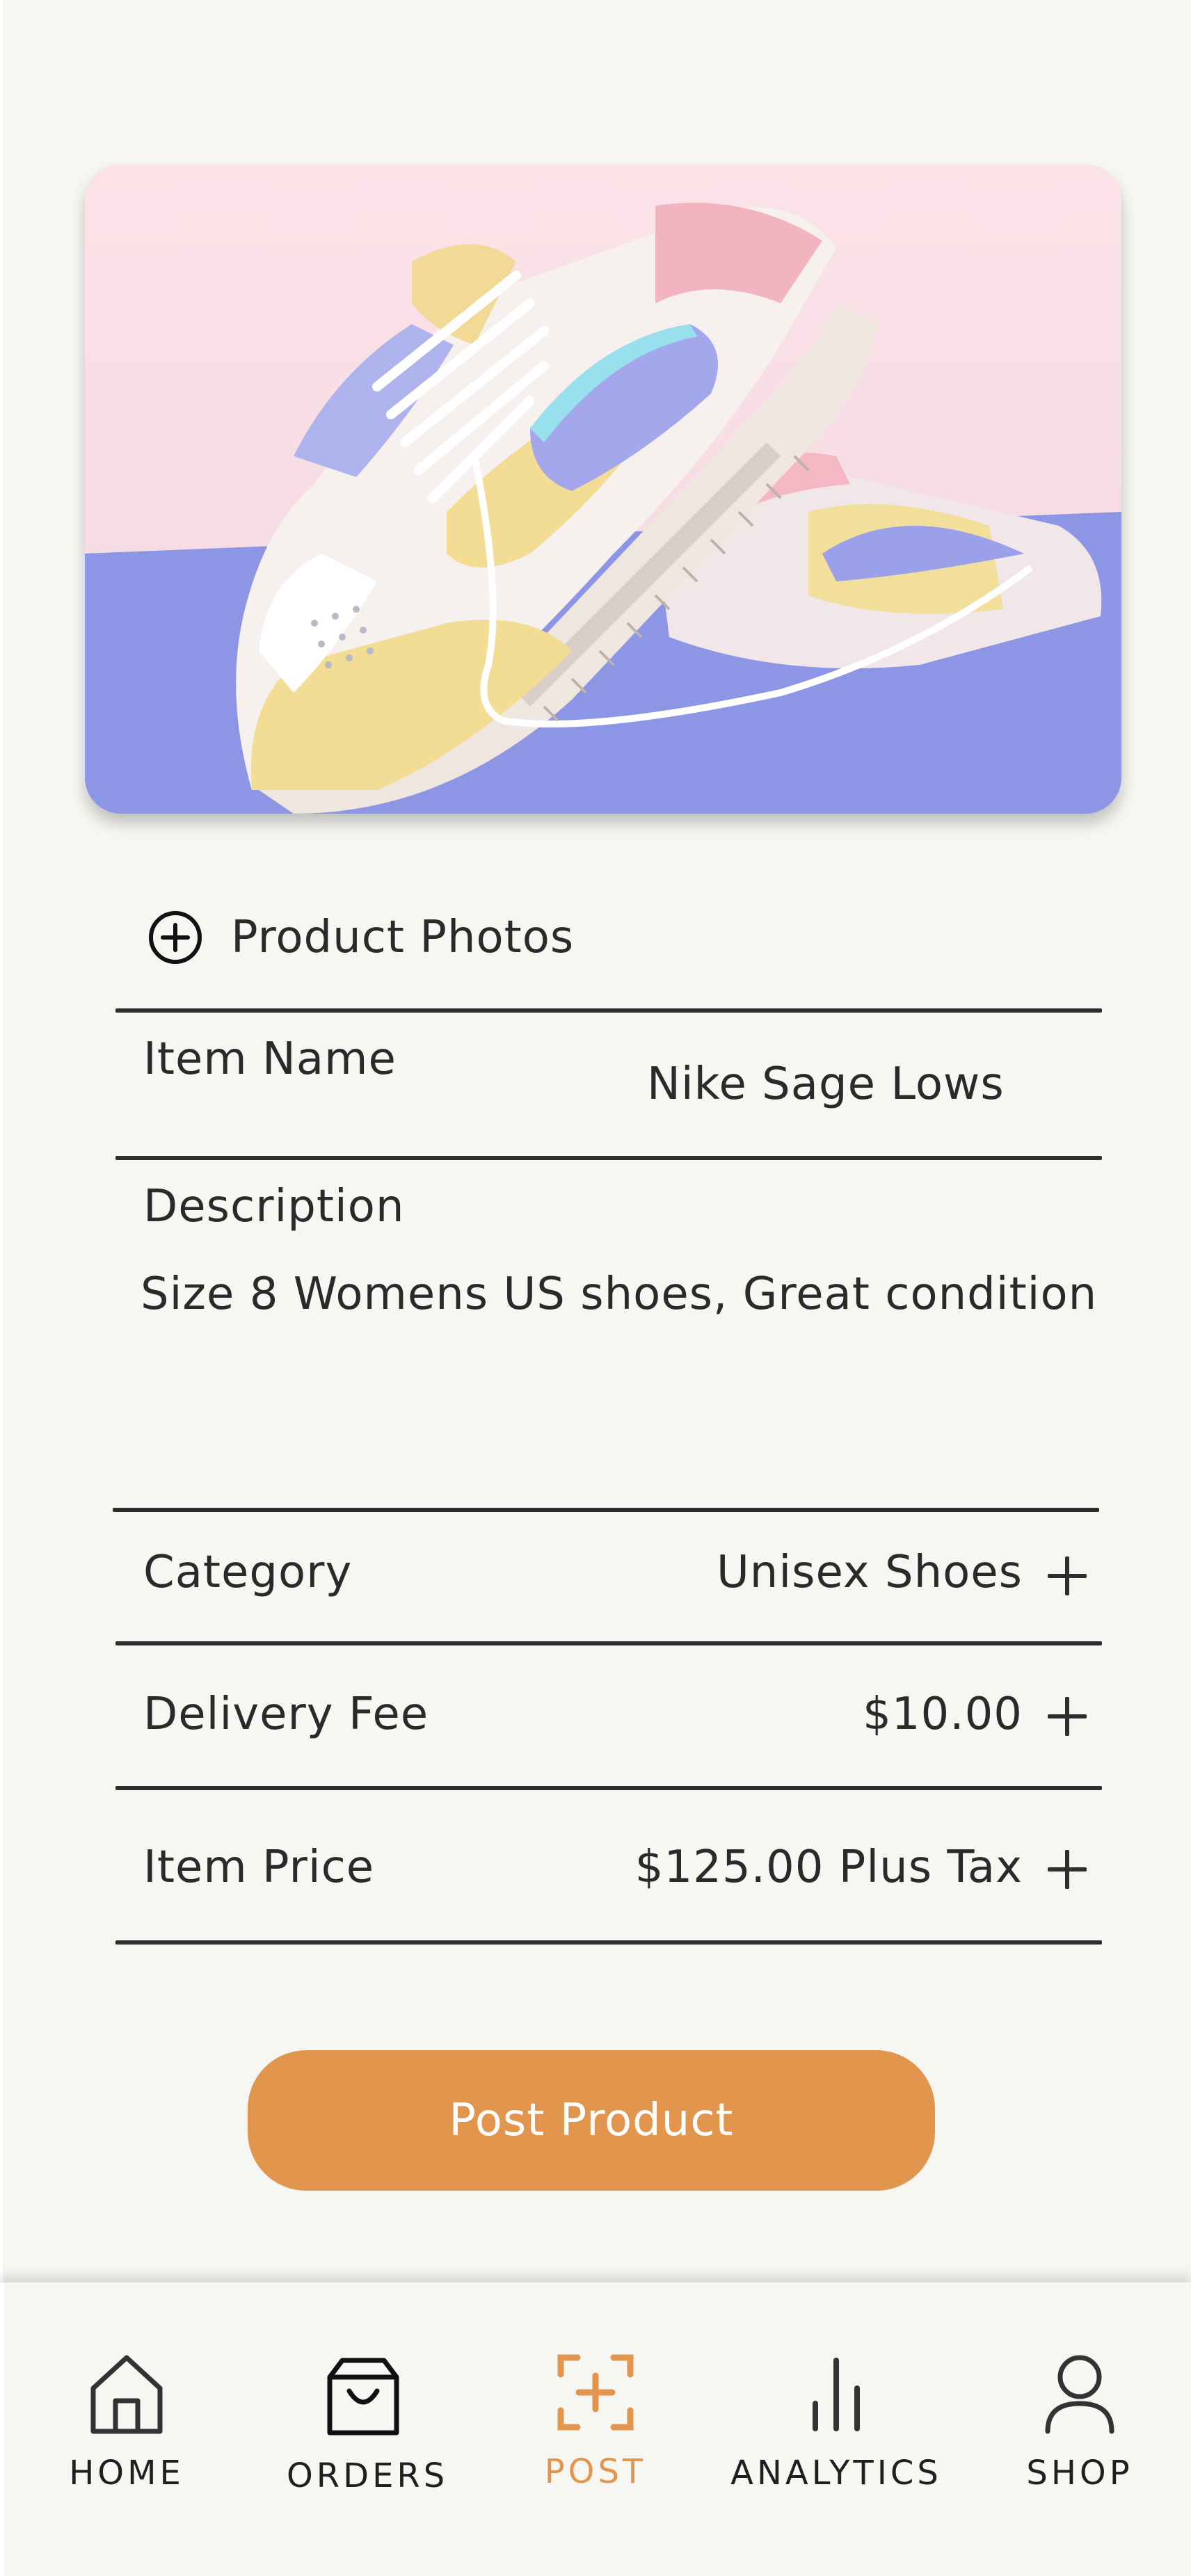 The width and height of the screenshot is (1191, 2576). Describe the element at coordinates (248, 1573) in the screenshot. I see `category-label: Category` at that location.